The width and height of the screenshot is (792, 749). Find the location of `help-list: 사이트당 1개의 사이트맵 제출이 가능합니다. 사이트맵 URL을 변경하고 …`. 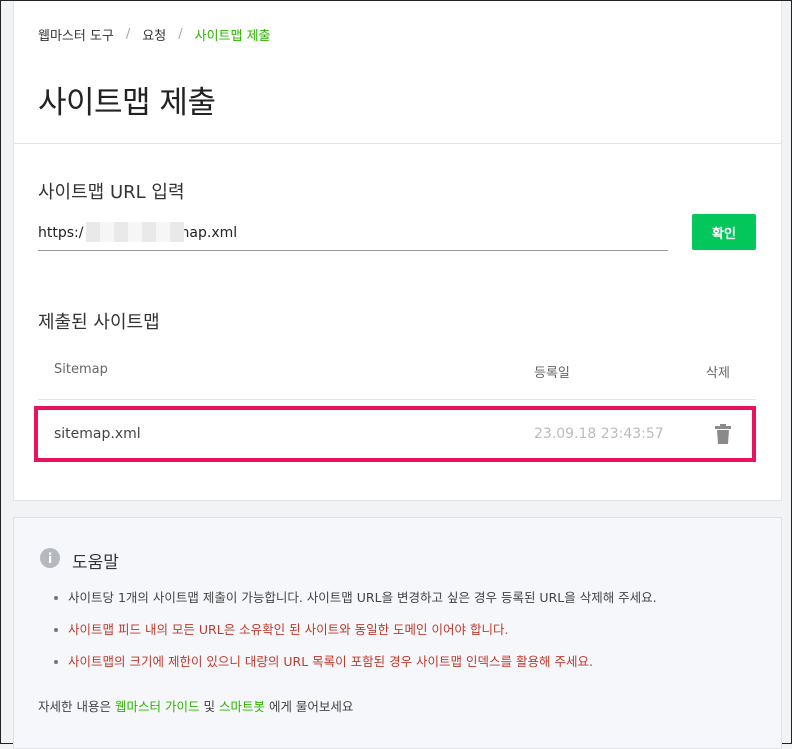

help-list: 사이트당 1개의 사이트맵 제출이 가능합니다. 사이트맵 URL을 변경하고 … is located at coordinates (414, 638).